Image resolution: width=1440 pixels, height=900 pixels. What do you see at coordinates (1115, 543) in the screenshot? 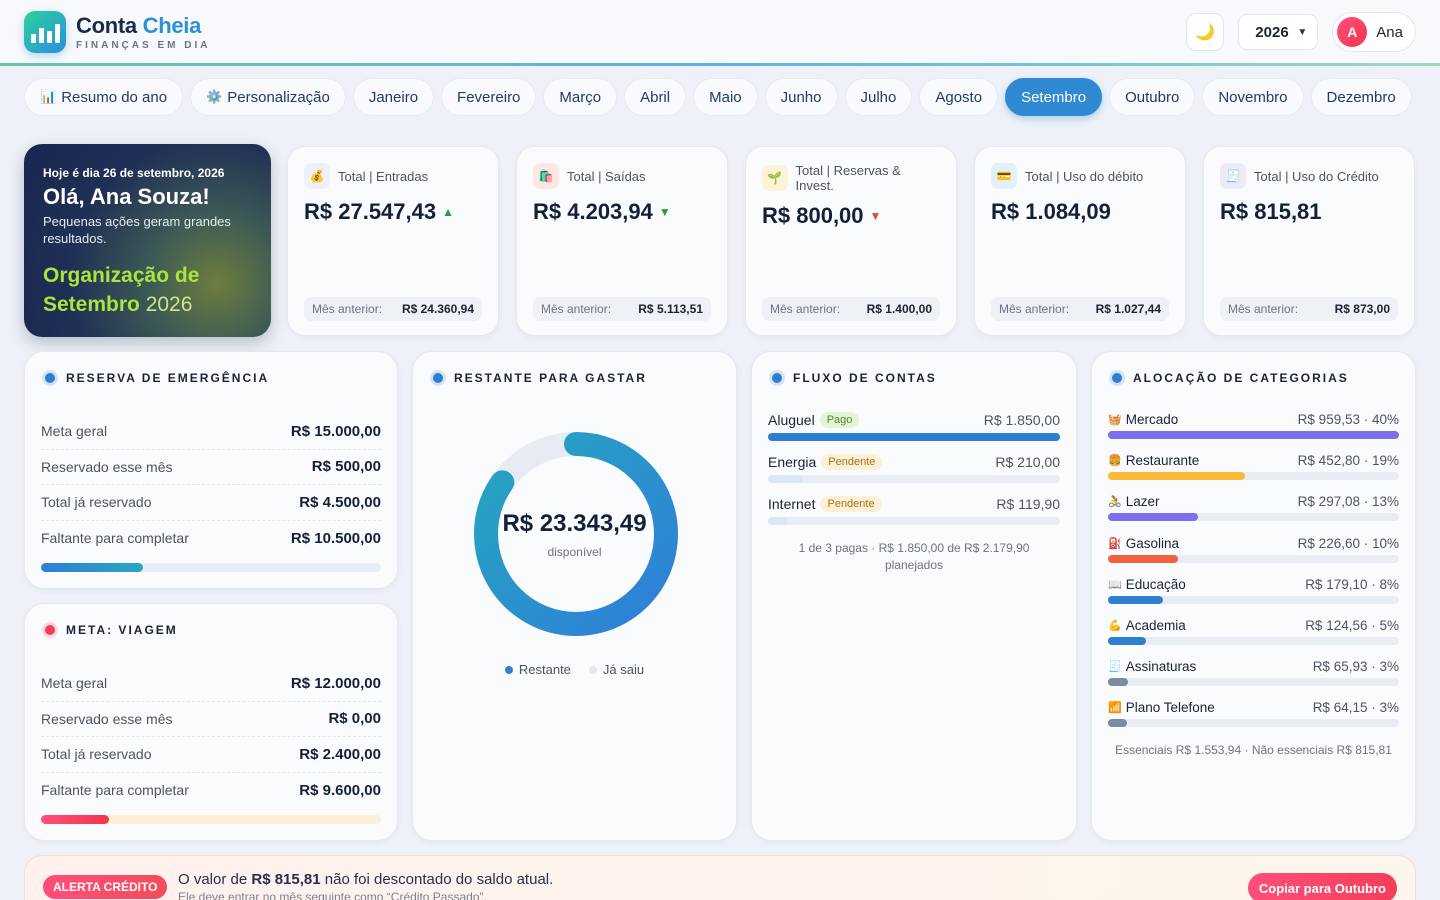
I see `fuel-icon: ⛽` at bounding box center [1115, 543].